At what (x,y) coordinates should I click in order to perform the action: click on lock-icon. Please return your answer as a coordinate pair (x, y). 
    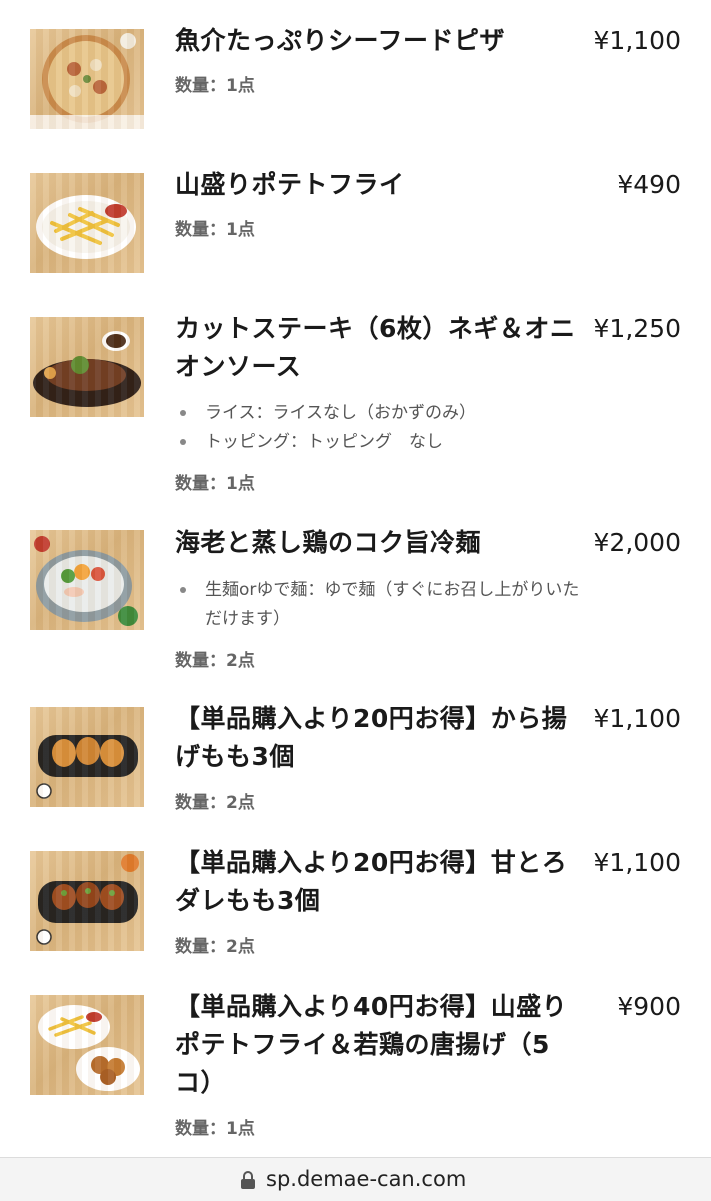
    Looking at the image, I should click on (248, 1182).